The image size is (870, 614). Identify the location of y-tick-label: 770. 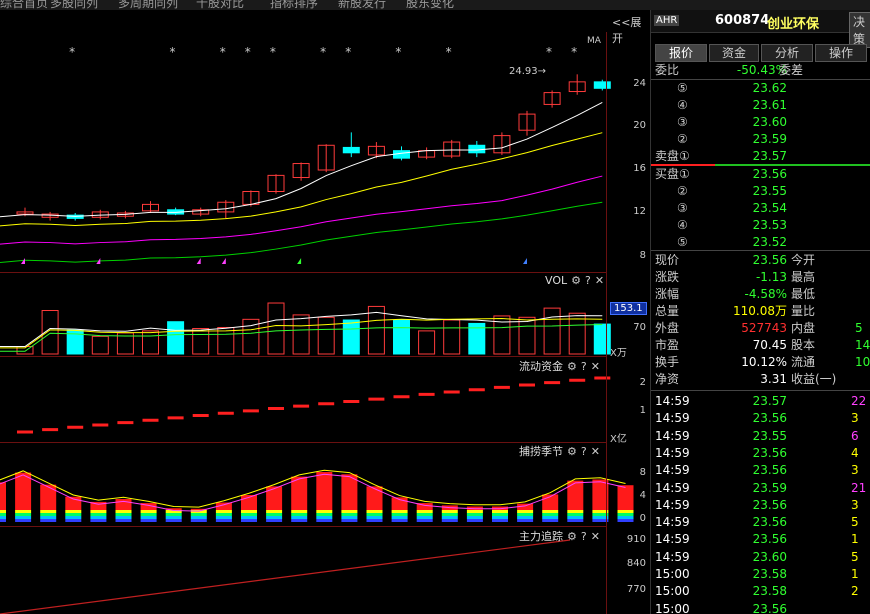
(636, 589).